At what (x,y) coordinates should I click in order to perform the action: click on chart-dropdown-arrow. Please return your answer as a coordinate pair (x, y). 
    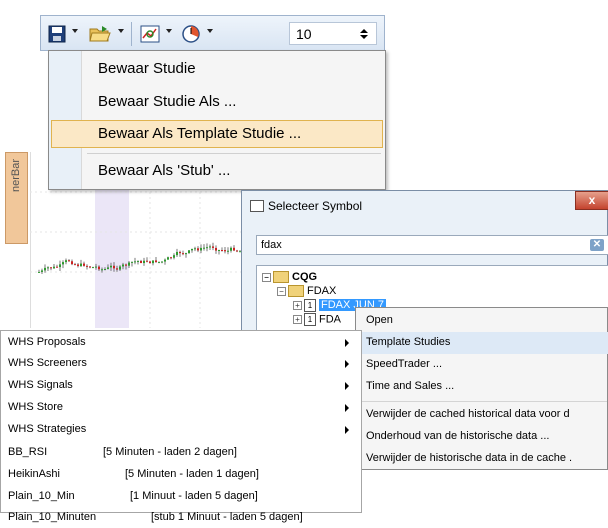
    Looking at the image, I should click on (169, 31).